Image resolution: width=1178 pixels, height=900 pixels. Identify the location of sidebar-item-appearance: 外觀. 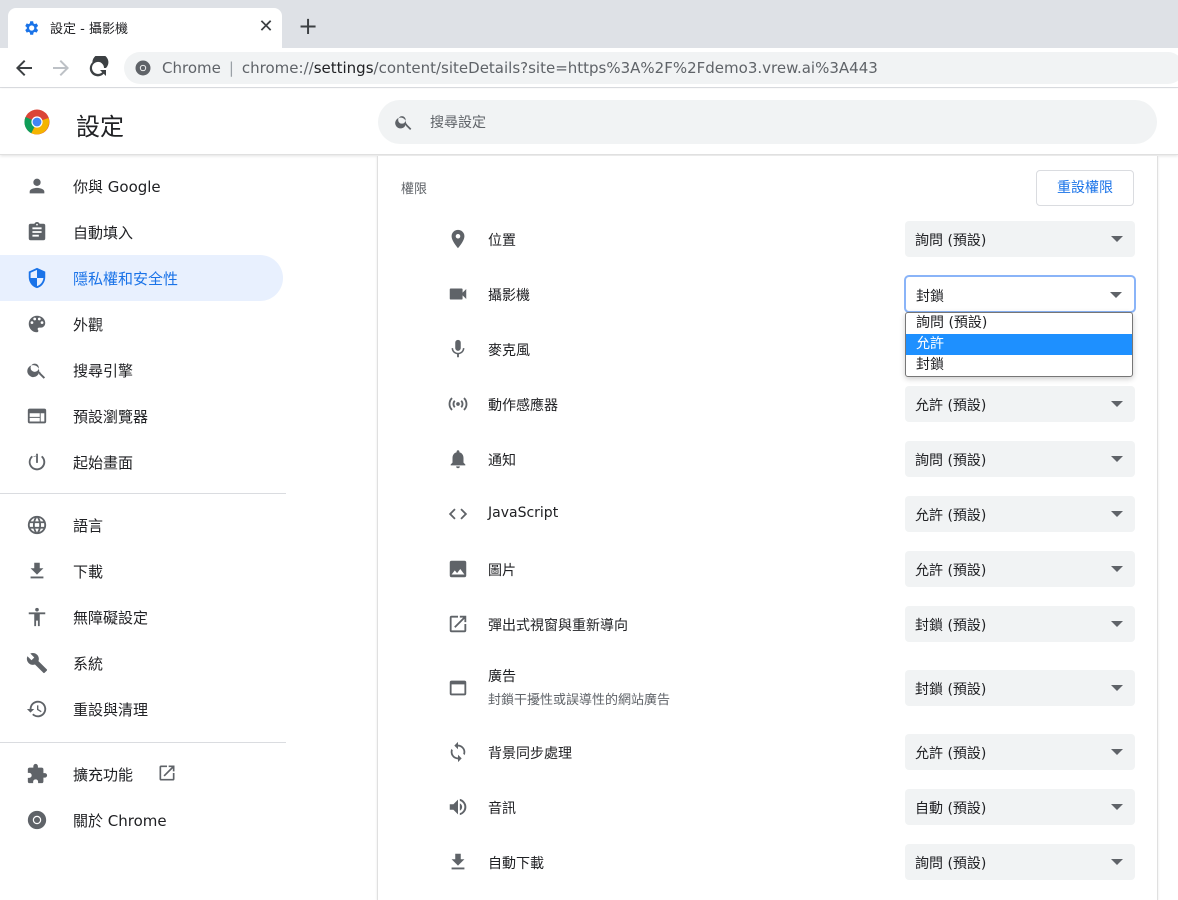
(141, 324).